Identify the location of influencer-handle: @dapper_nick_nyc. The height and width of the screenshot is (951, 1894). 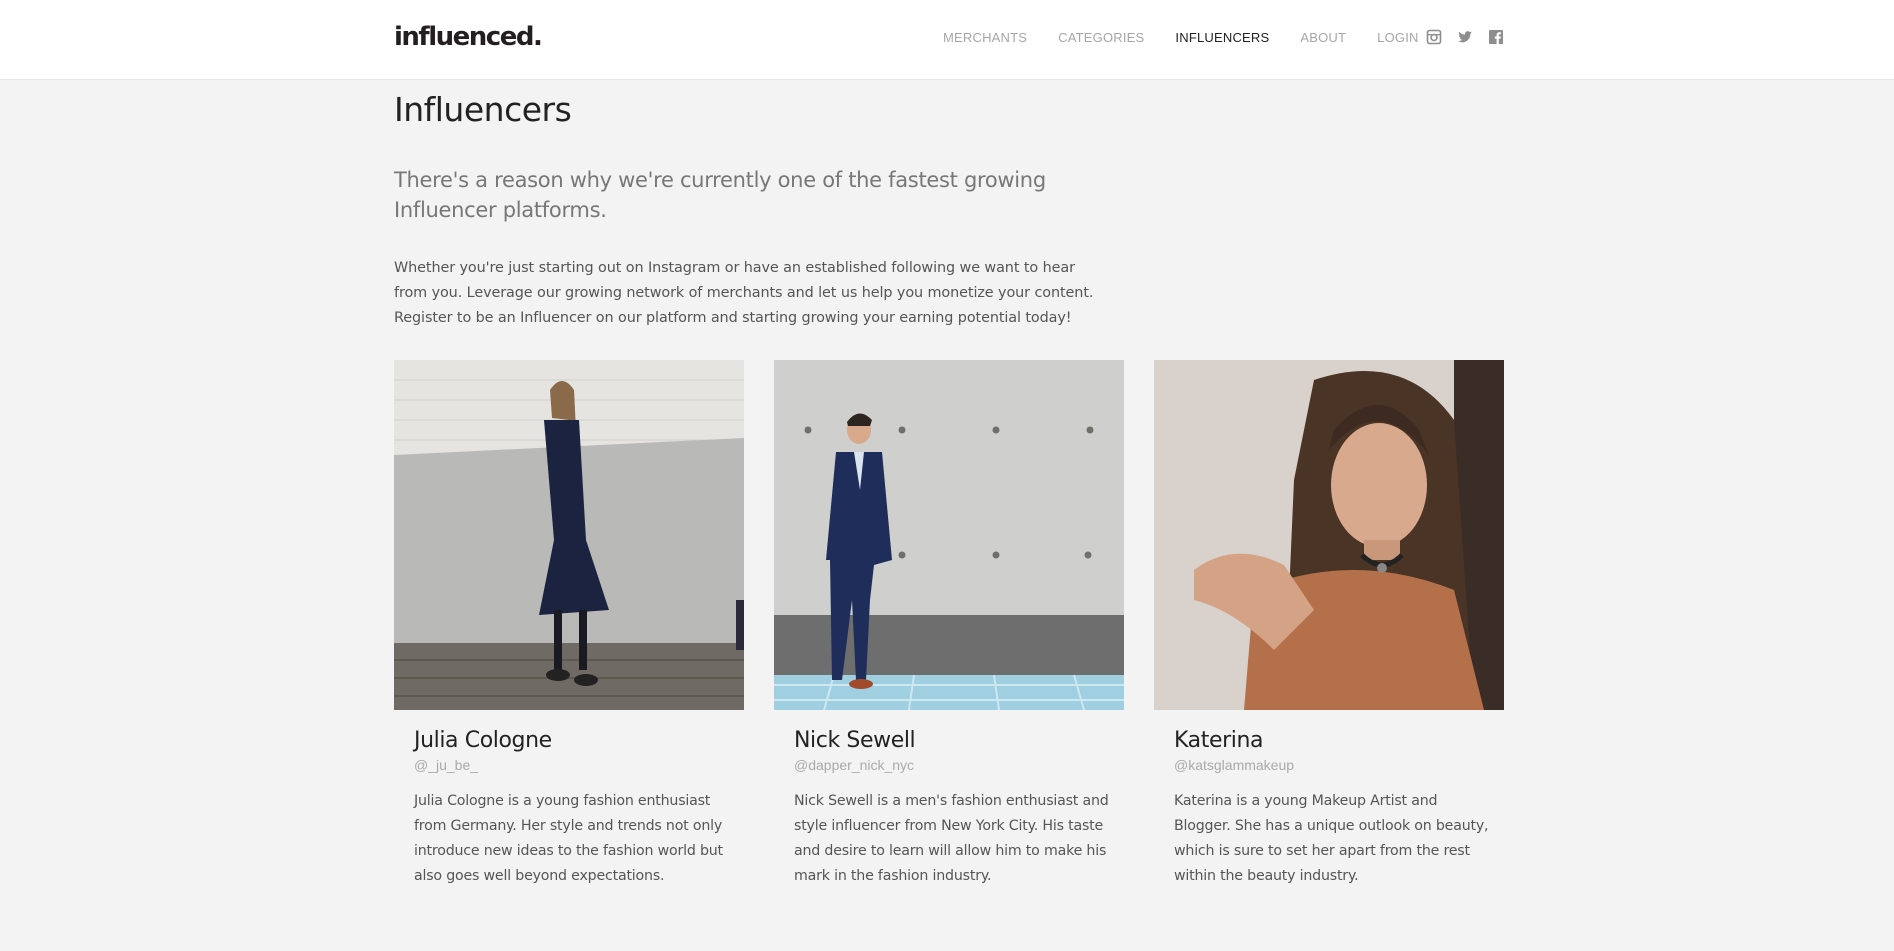
(959, 765).